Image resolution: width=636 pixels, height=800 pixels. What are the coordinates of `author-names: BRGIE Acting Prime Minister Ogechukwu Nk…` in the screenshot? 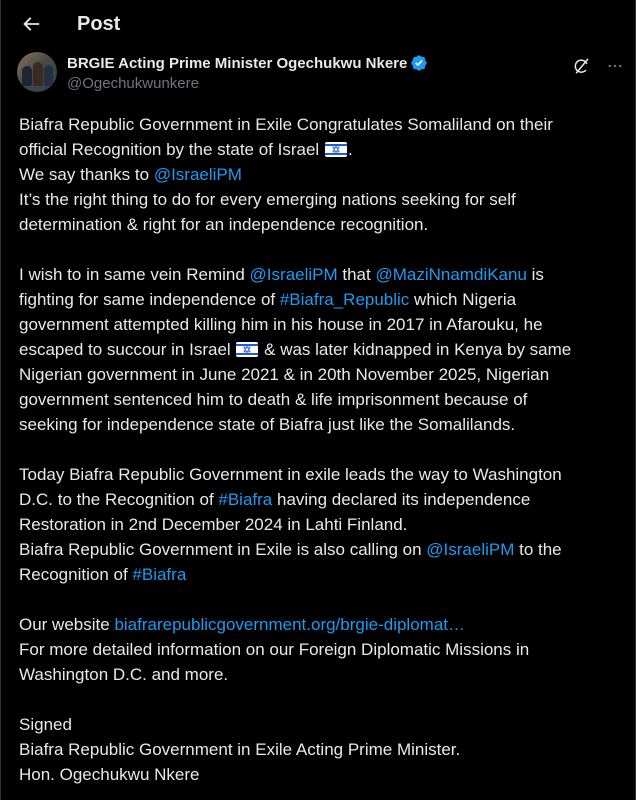 It's located at (247, 72).